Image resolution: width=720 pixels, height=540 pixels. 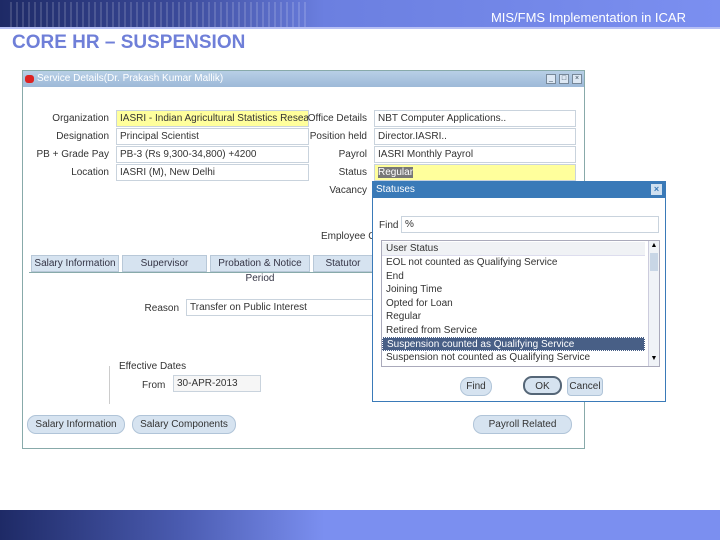 I want to click on designation-field: Principal Scientist, so click(x=212, y=136).